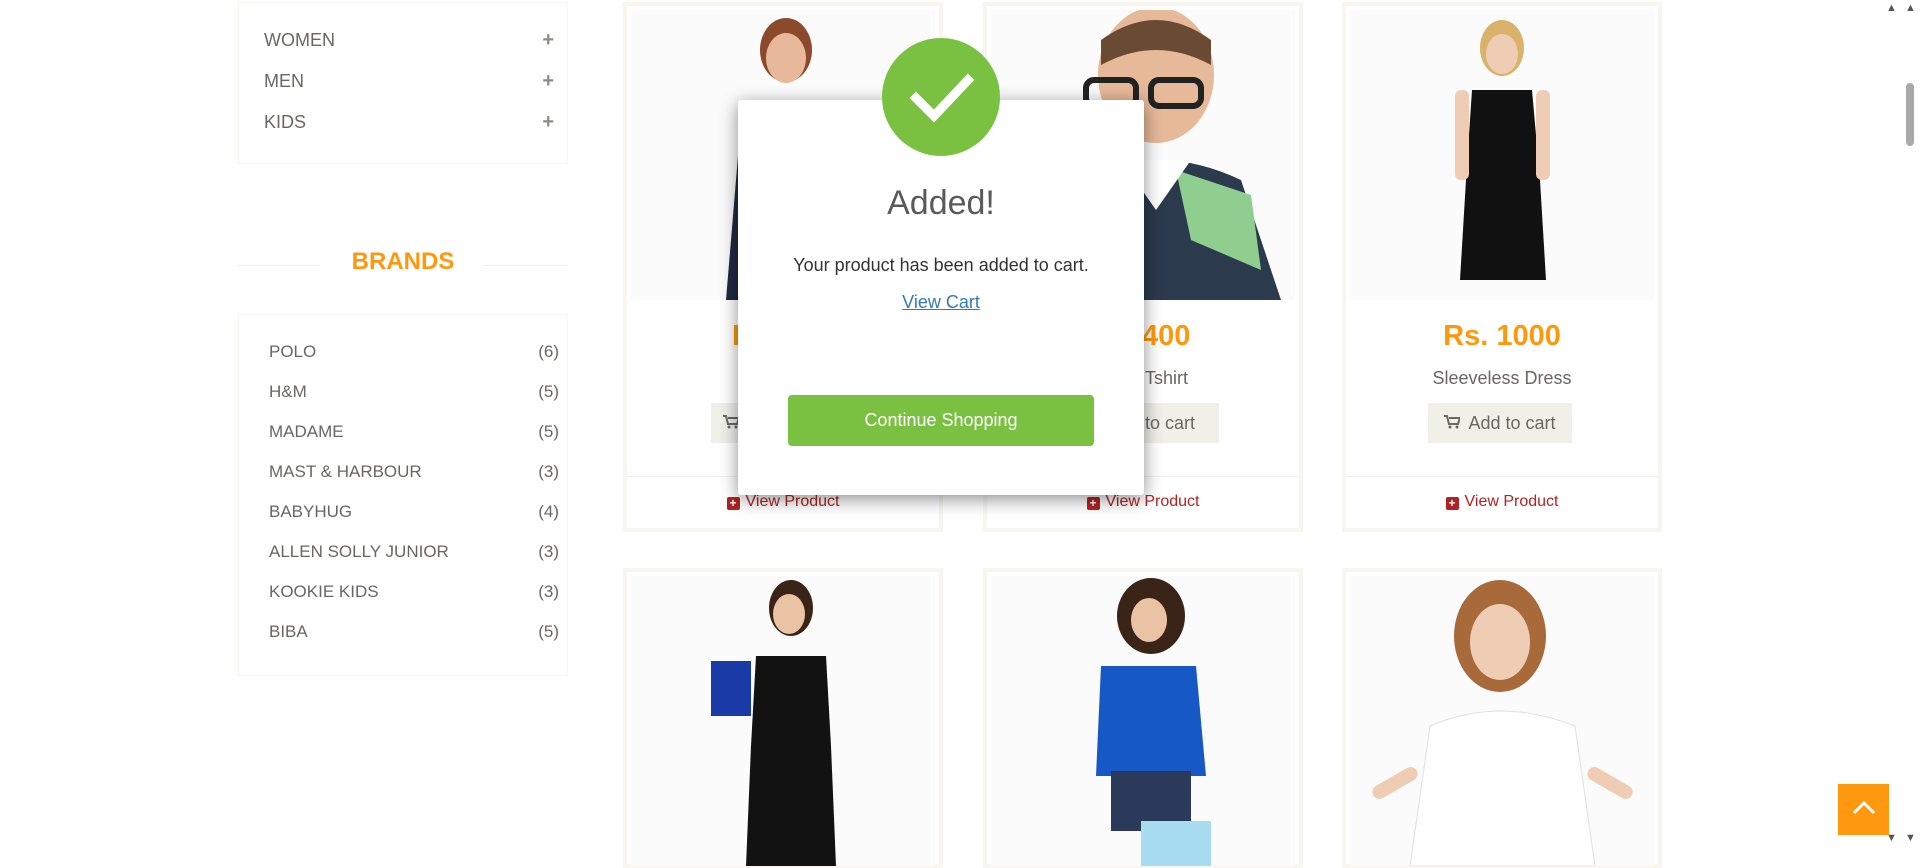 Image resolution: width=1920 pixels, height=868 pixels. I want to click on back-to-top-button, so click(1863, 809).